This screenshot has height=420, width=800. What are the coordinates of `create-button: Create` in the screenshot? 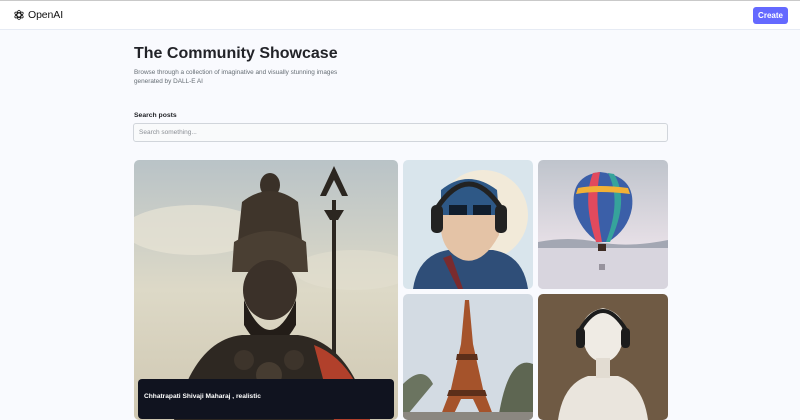 It's located at (770, 15).